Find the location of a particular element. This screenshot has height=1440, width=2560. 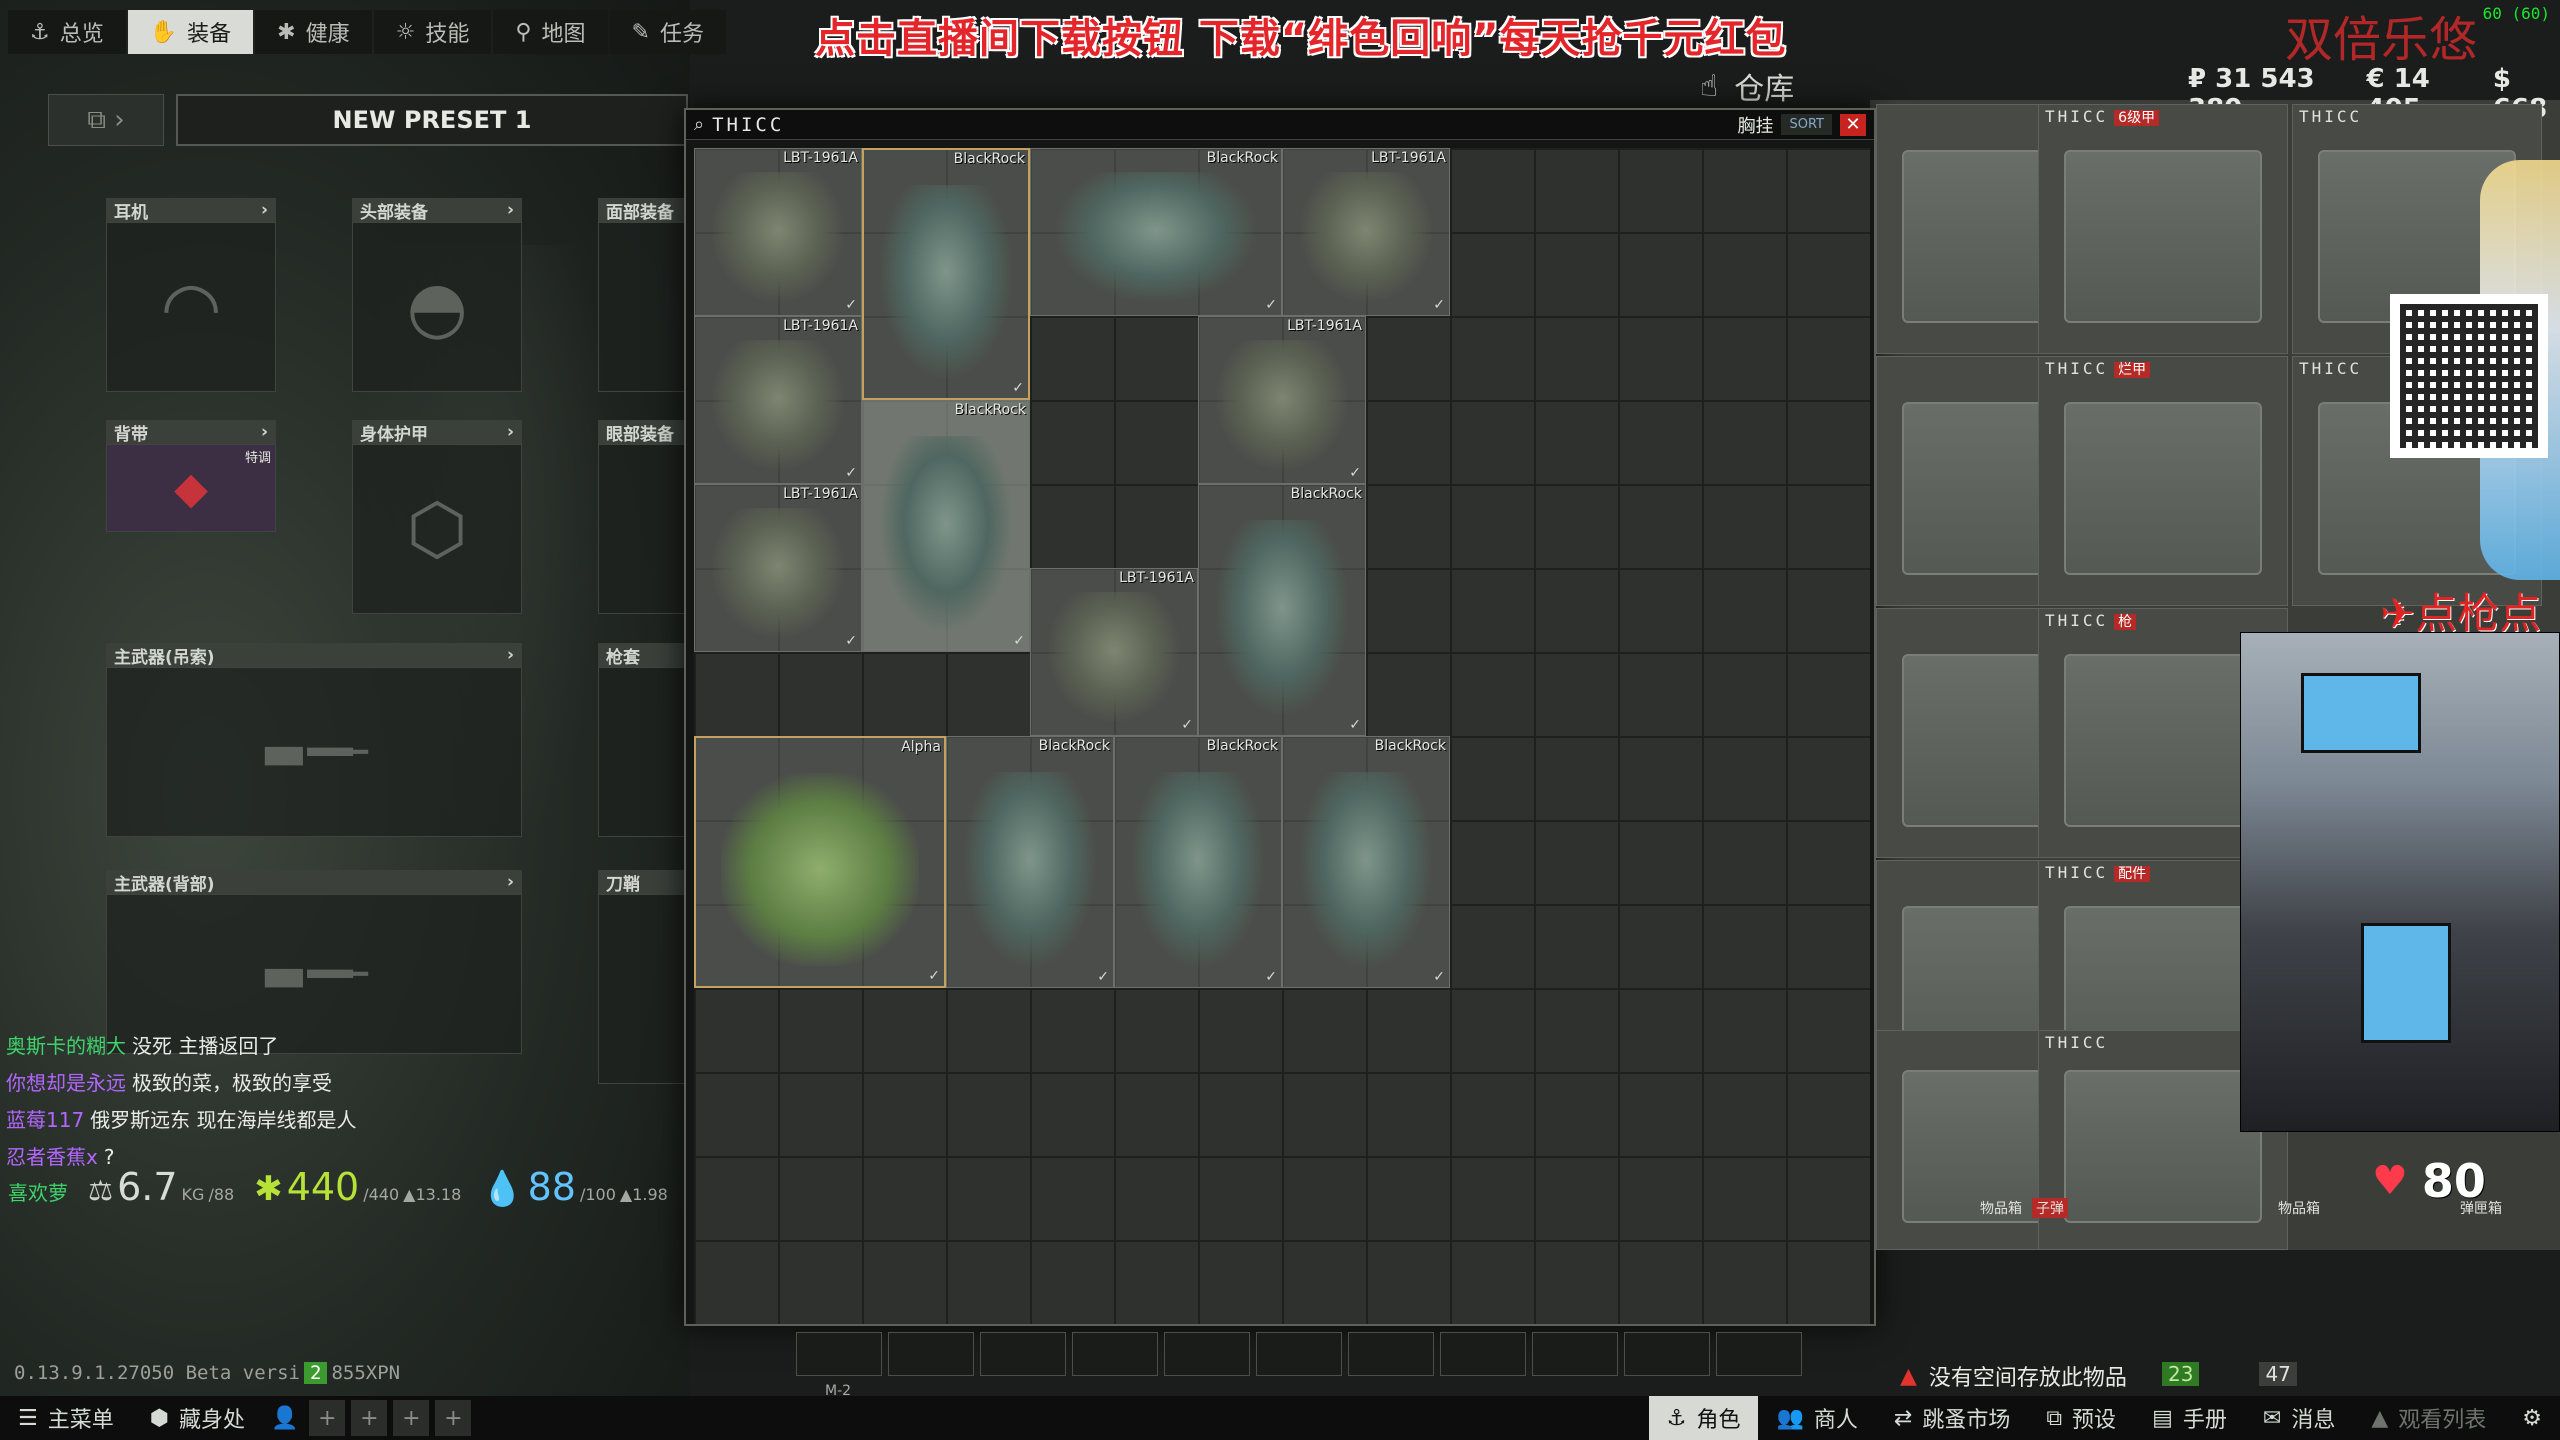

headset-icon: ◠ is located at coordinates (191, 307).